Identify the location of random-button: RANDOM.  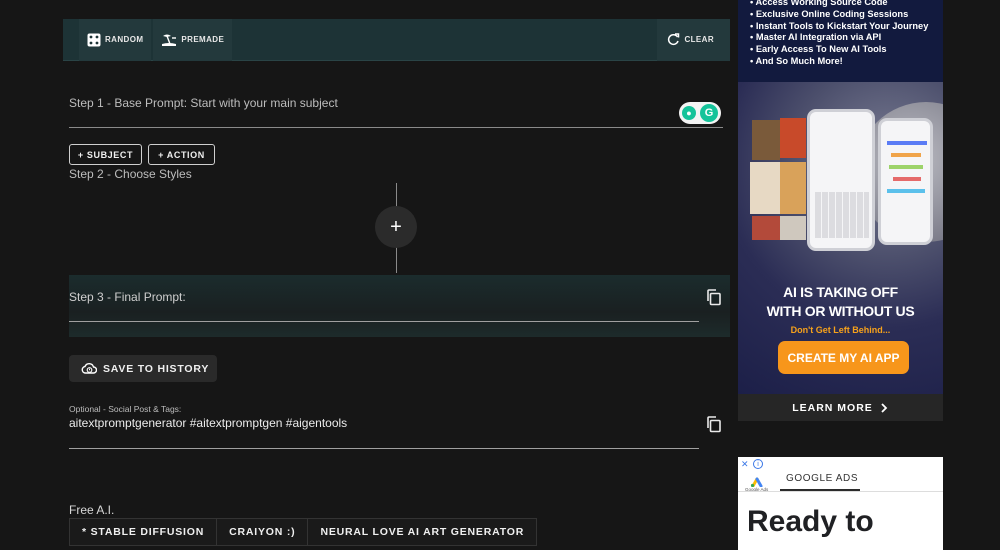
(115, 39).